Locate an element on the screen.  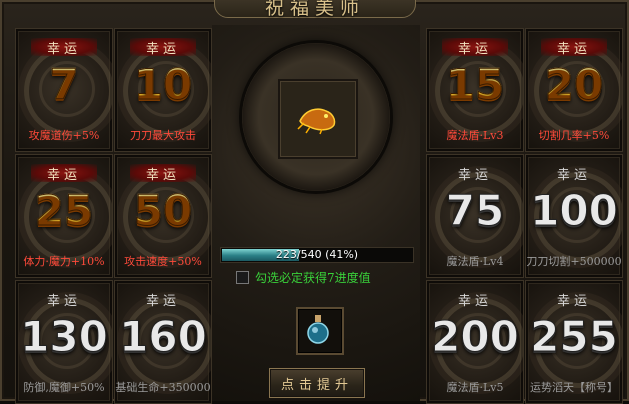
potion-icon is located at coordinates (318, 329).